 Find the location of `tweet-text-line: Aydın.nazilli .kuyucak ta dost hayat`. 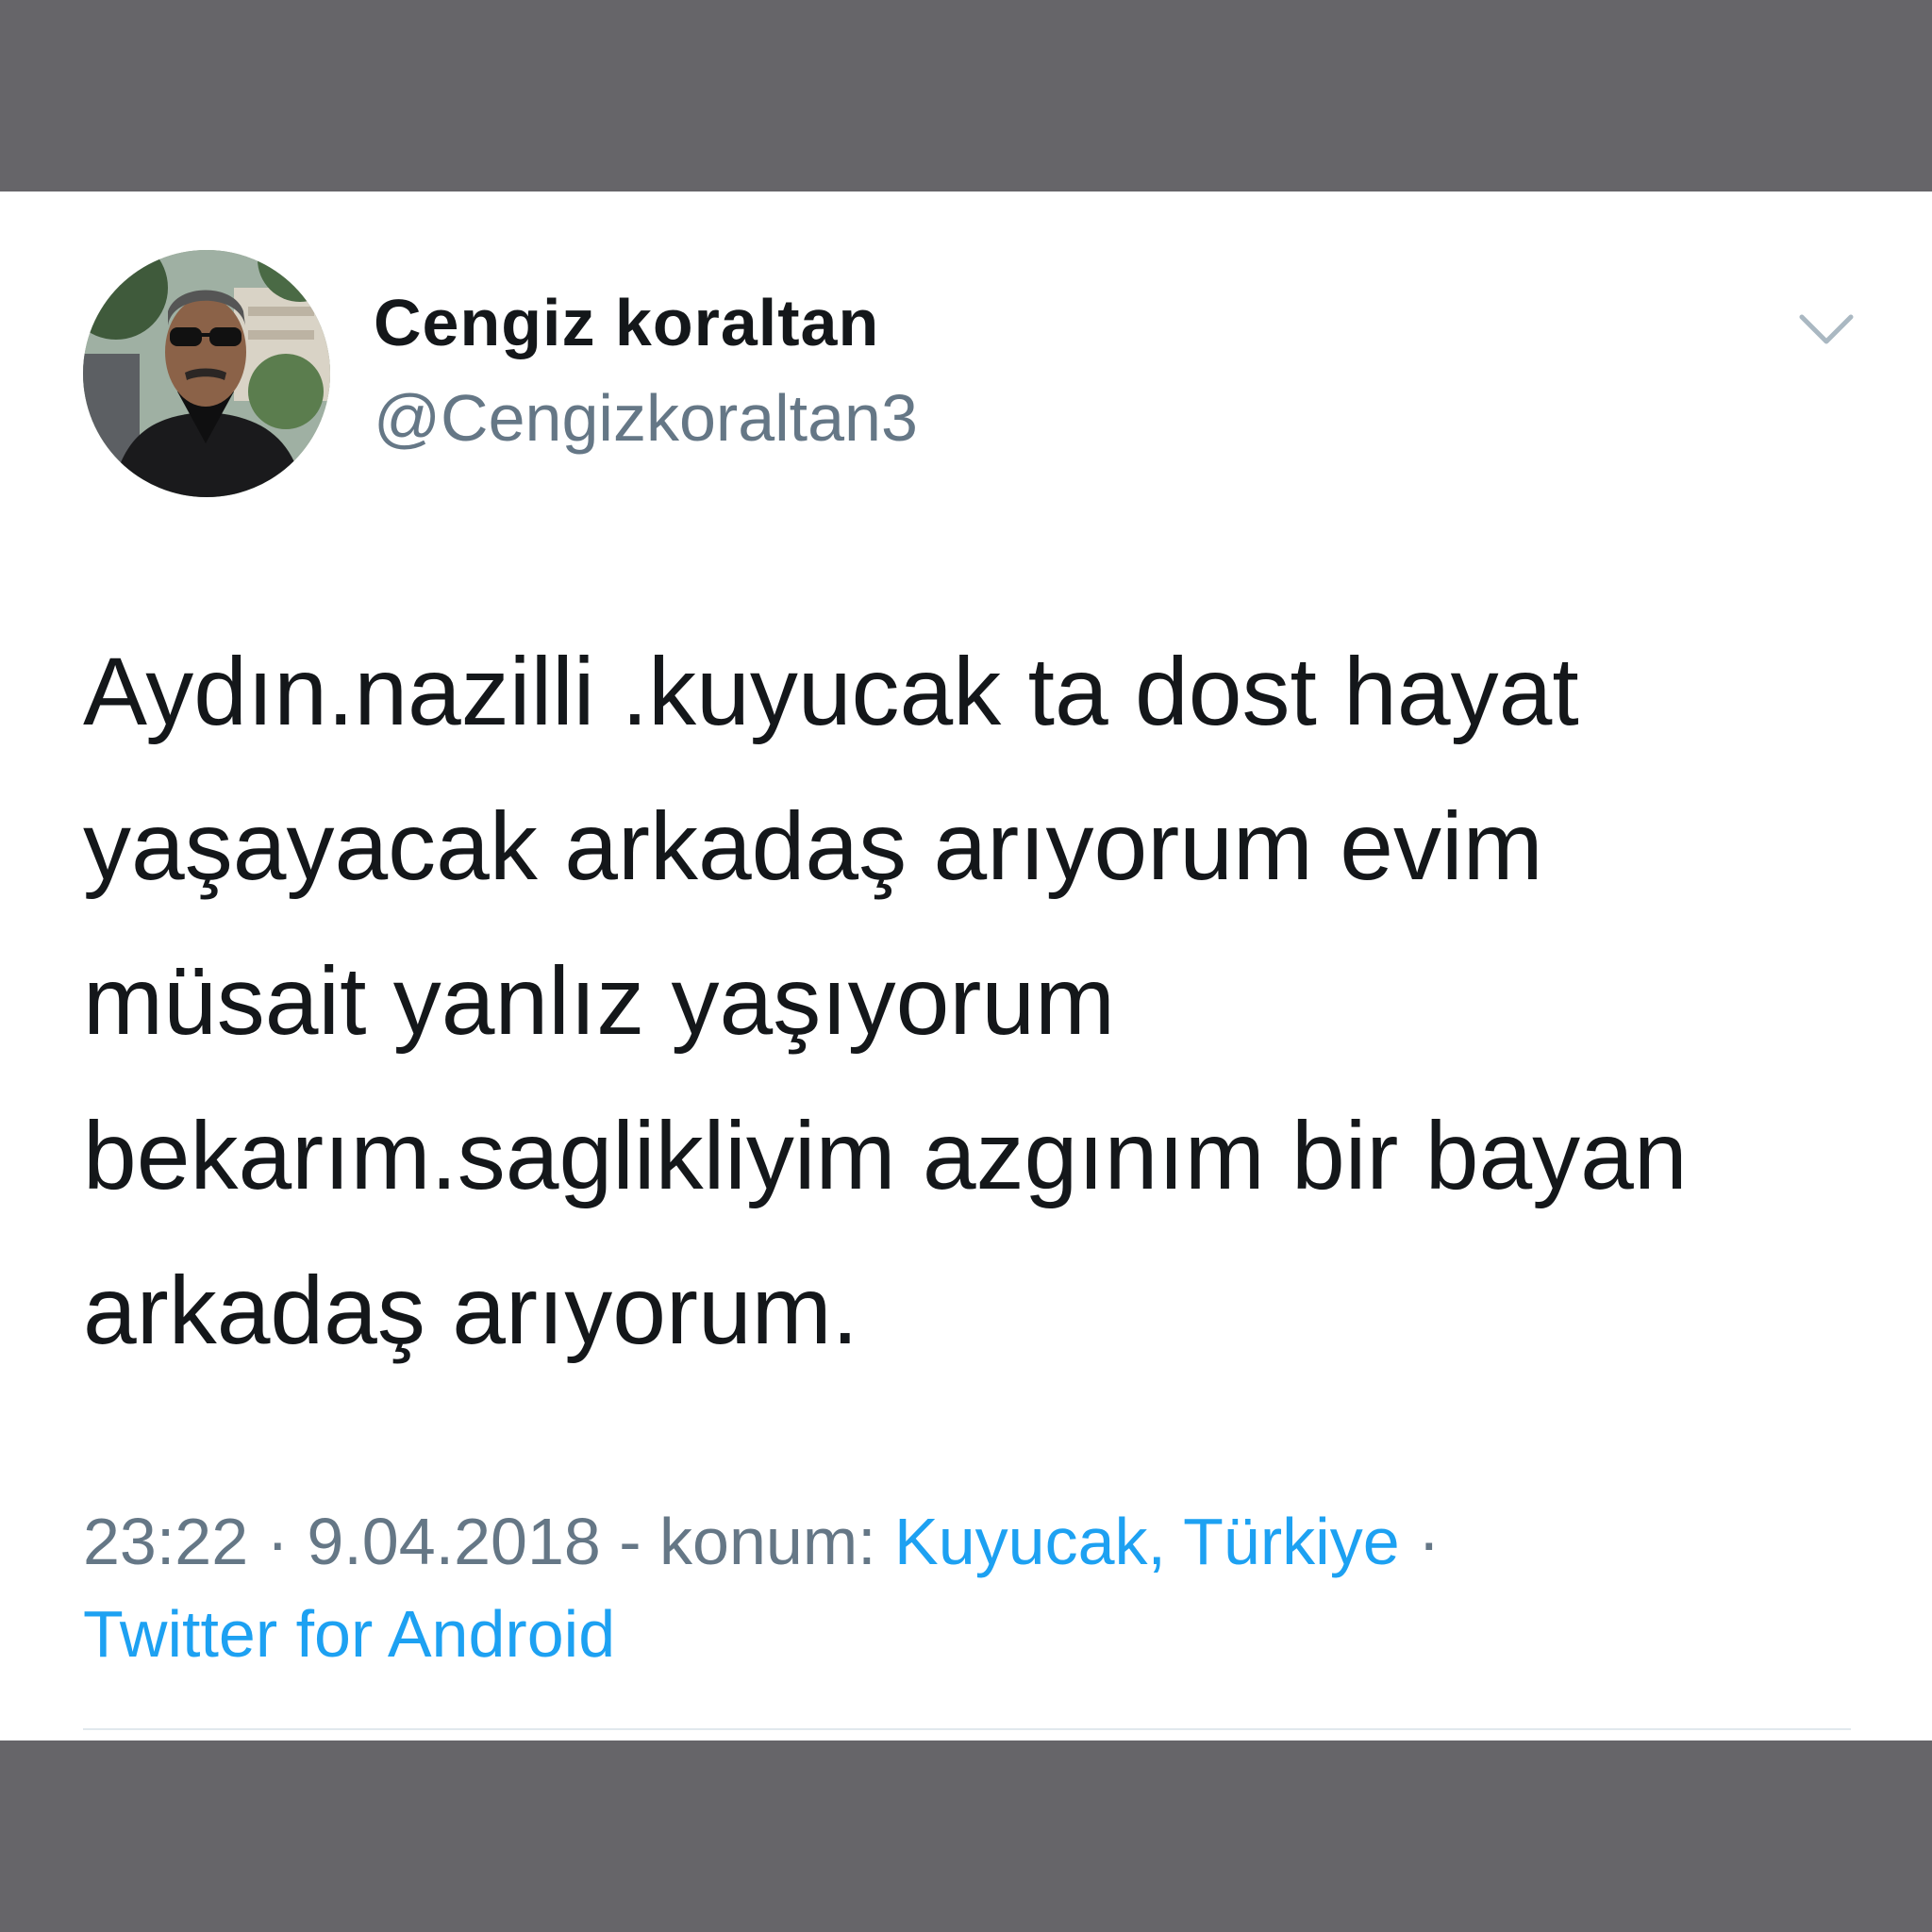

tweet-text-line: Aydın.nazilli .kuyucak ta dost hayat is located at coordinates (831, 692).